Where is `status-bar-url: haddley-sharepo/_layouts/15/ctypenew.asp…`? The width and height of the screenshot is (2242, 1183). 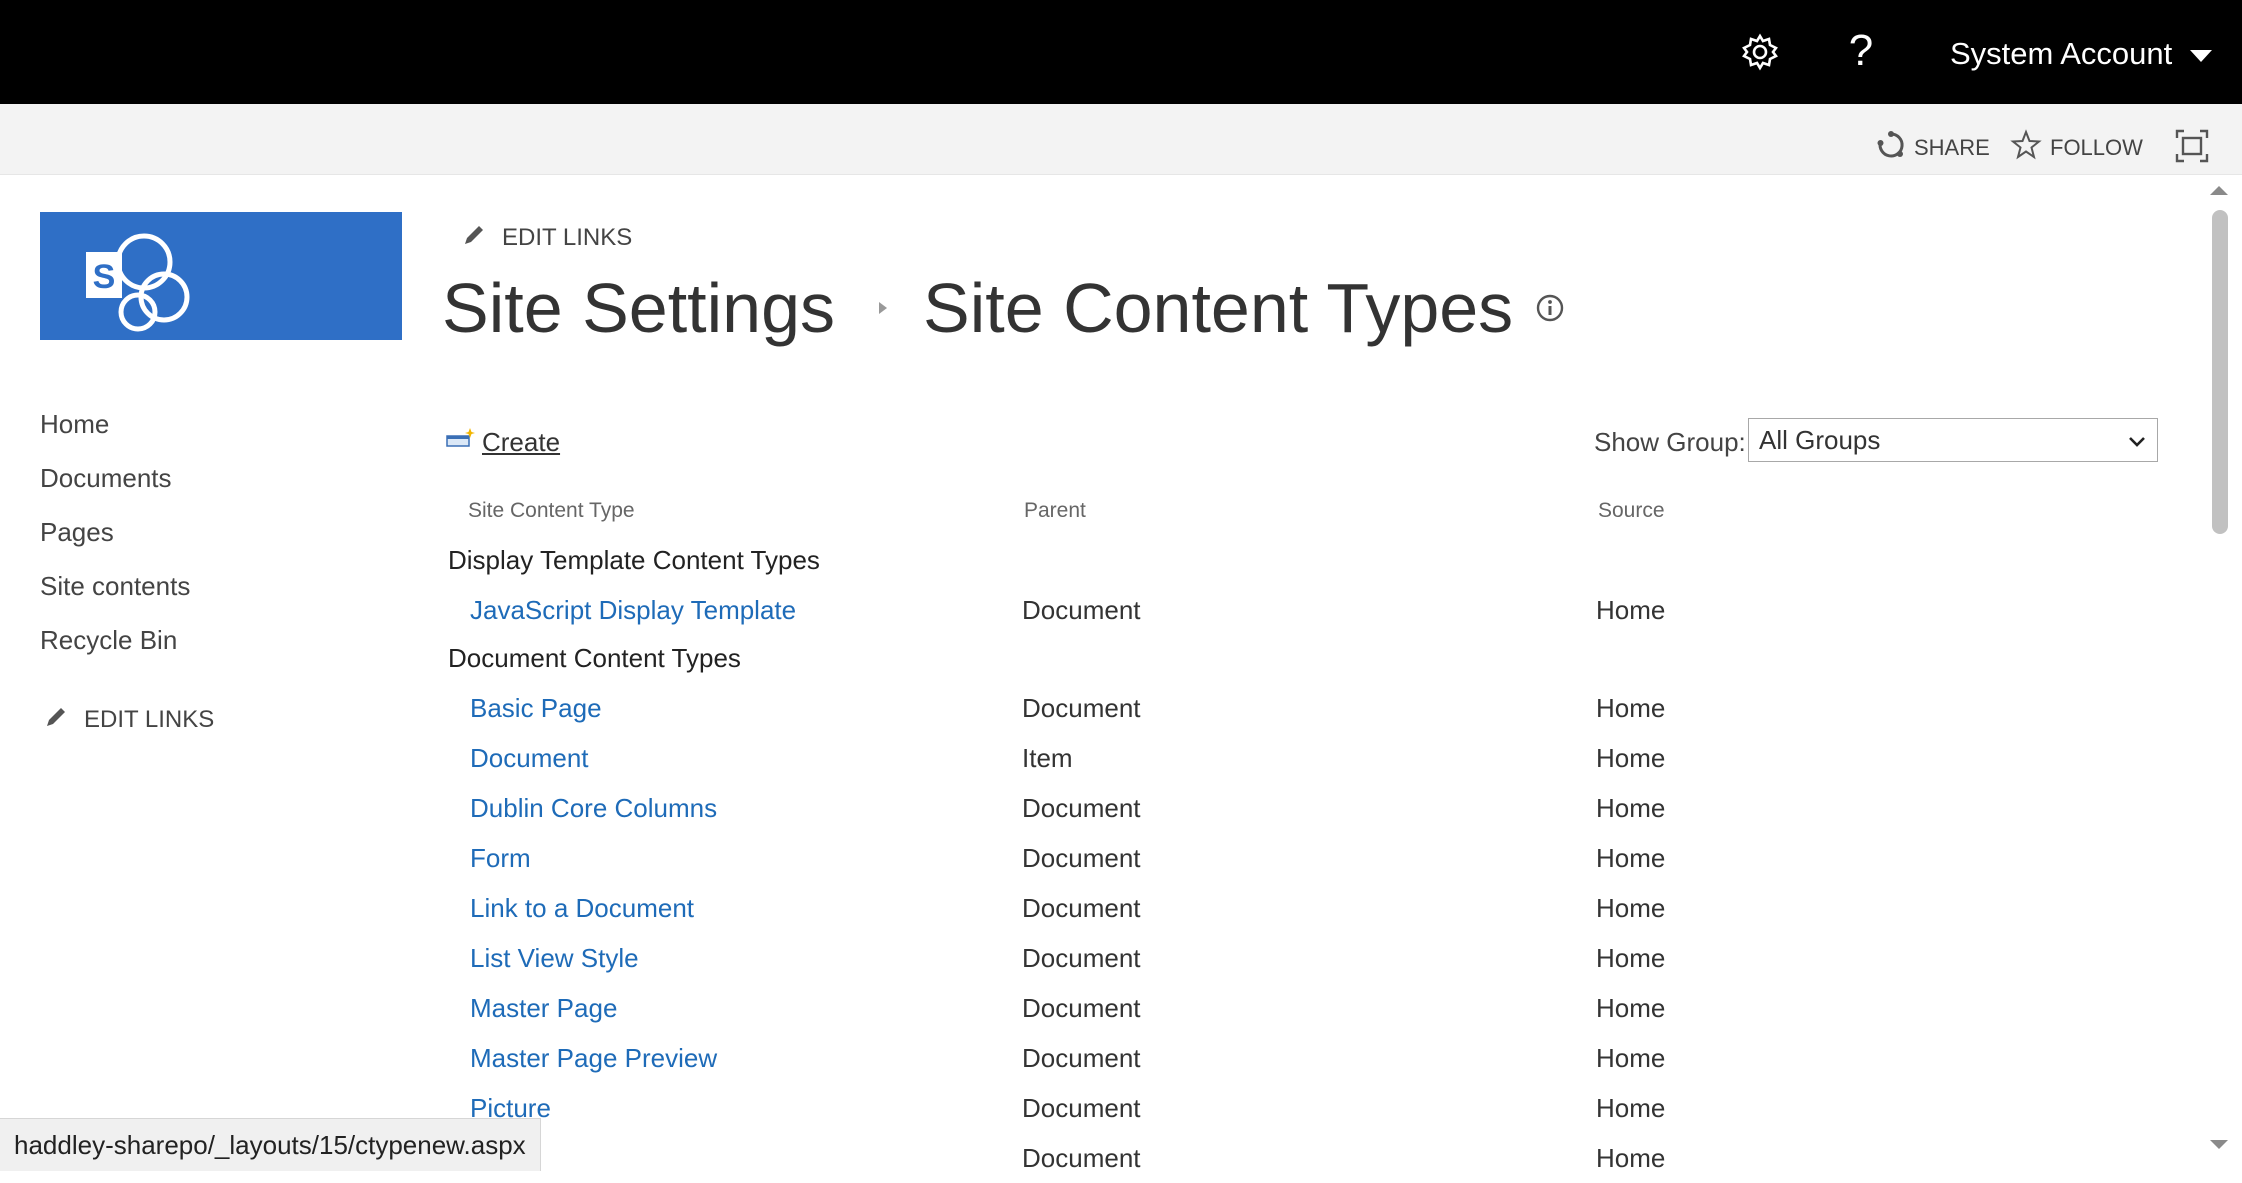
status-bar-url: haddley-sharepo/_layouts/15/ctypenew.asp… is located at coordinates (270, 1144).